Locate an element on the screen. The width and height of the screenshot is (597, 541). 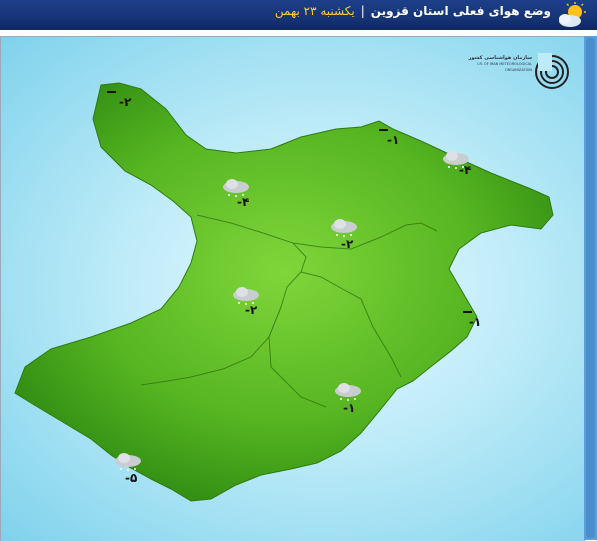
station-se: -۱ is located at coordinates (356, 401).